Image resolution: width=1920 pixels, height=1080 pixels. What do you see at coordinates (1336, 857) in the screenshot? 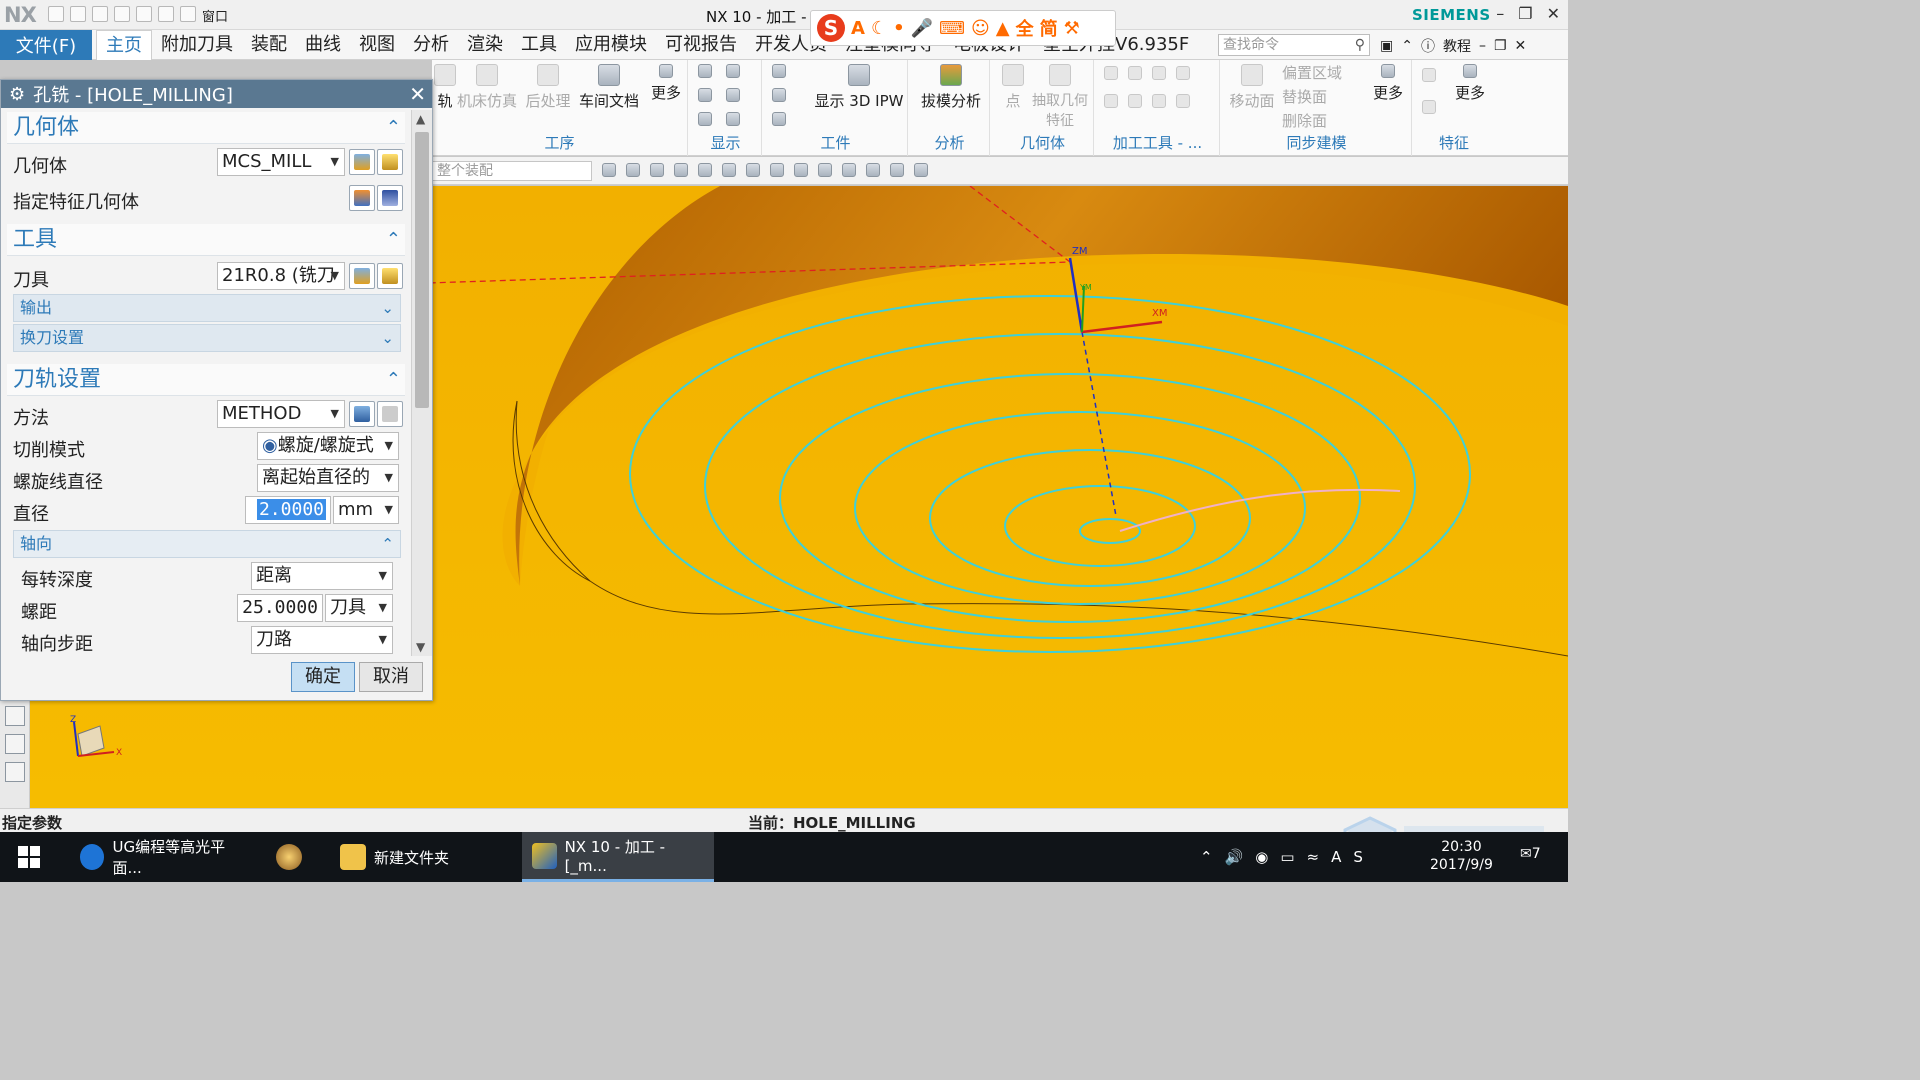
I see `input-method-icon: A` at bounding box center [1336, 857].